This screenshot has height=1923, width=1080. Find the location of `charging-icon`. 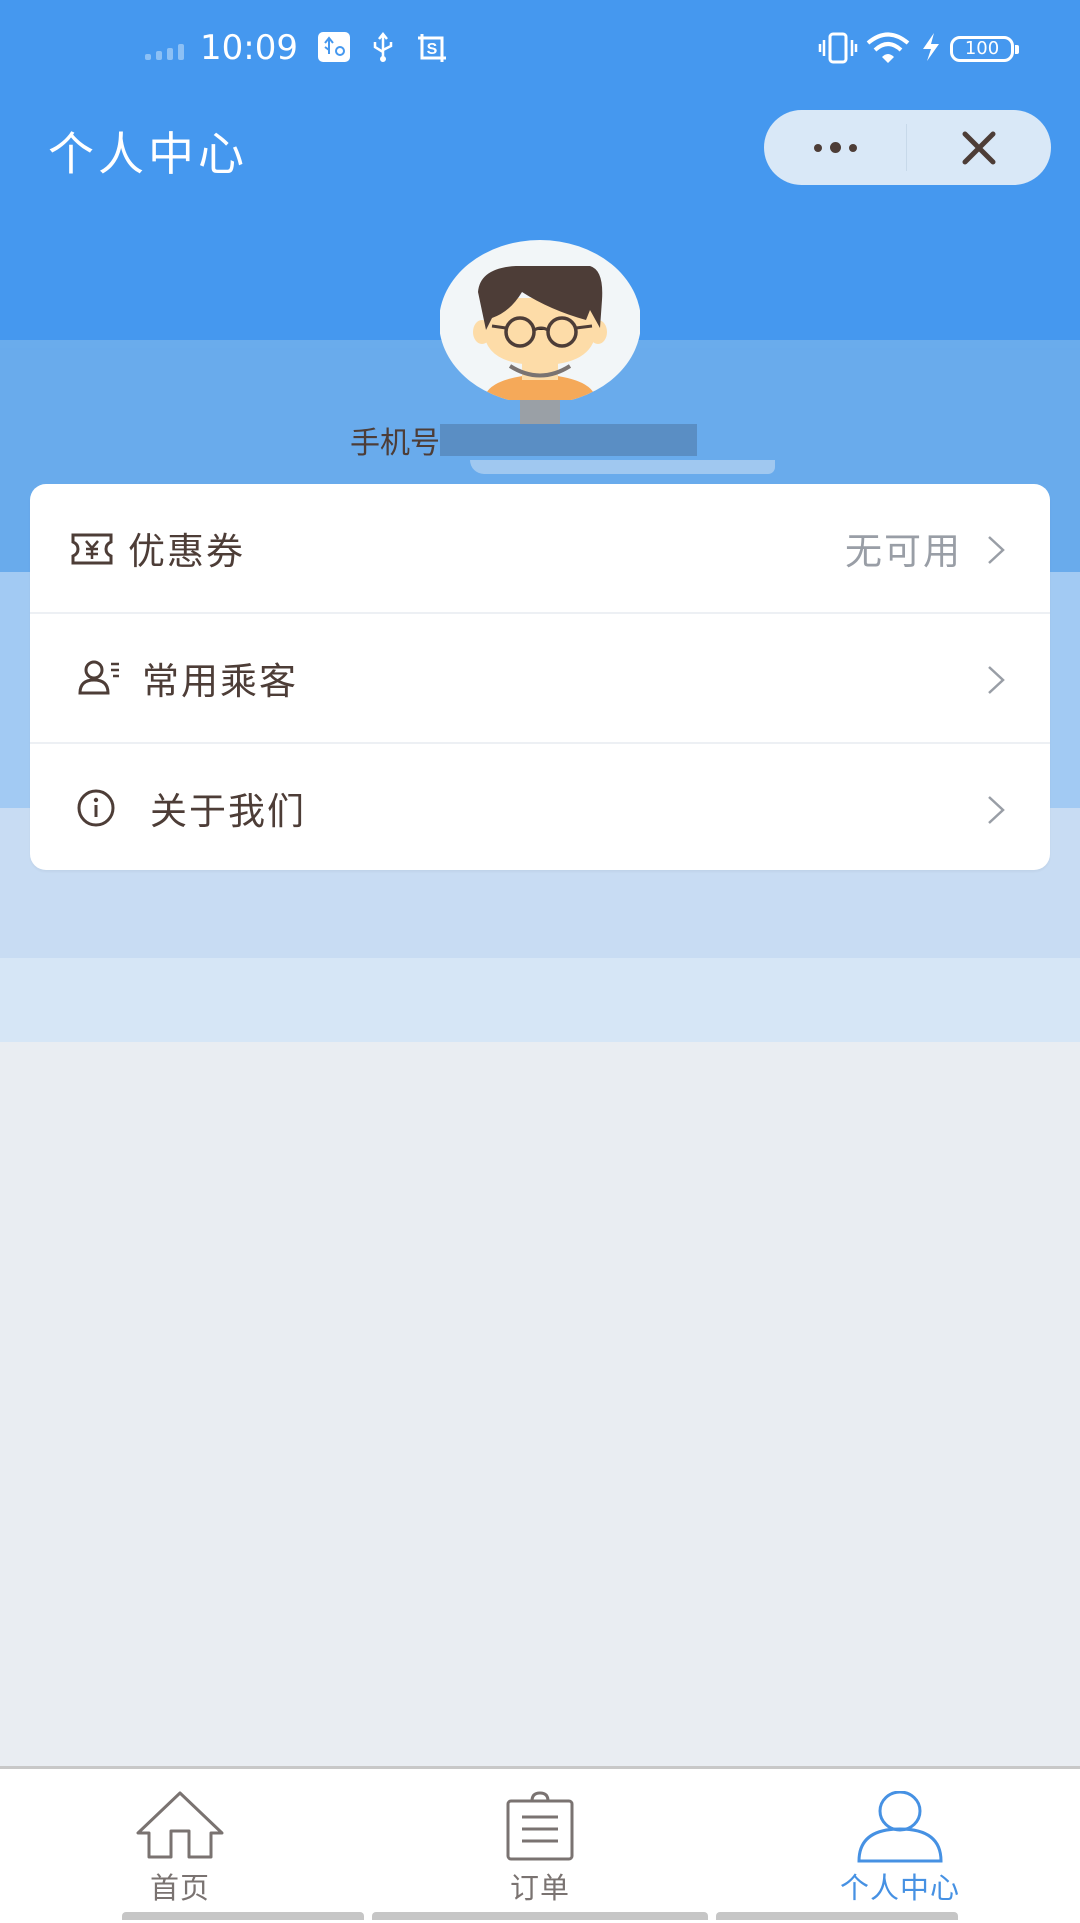

charging-icon is located at coordinates (931, 47).